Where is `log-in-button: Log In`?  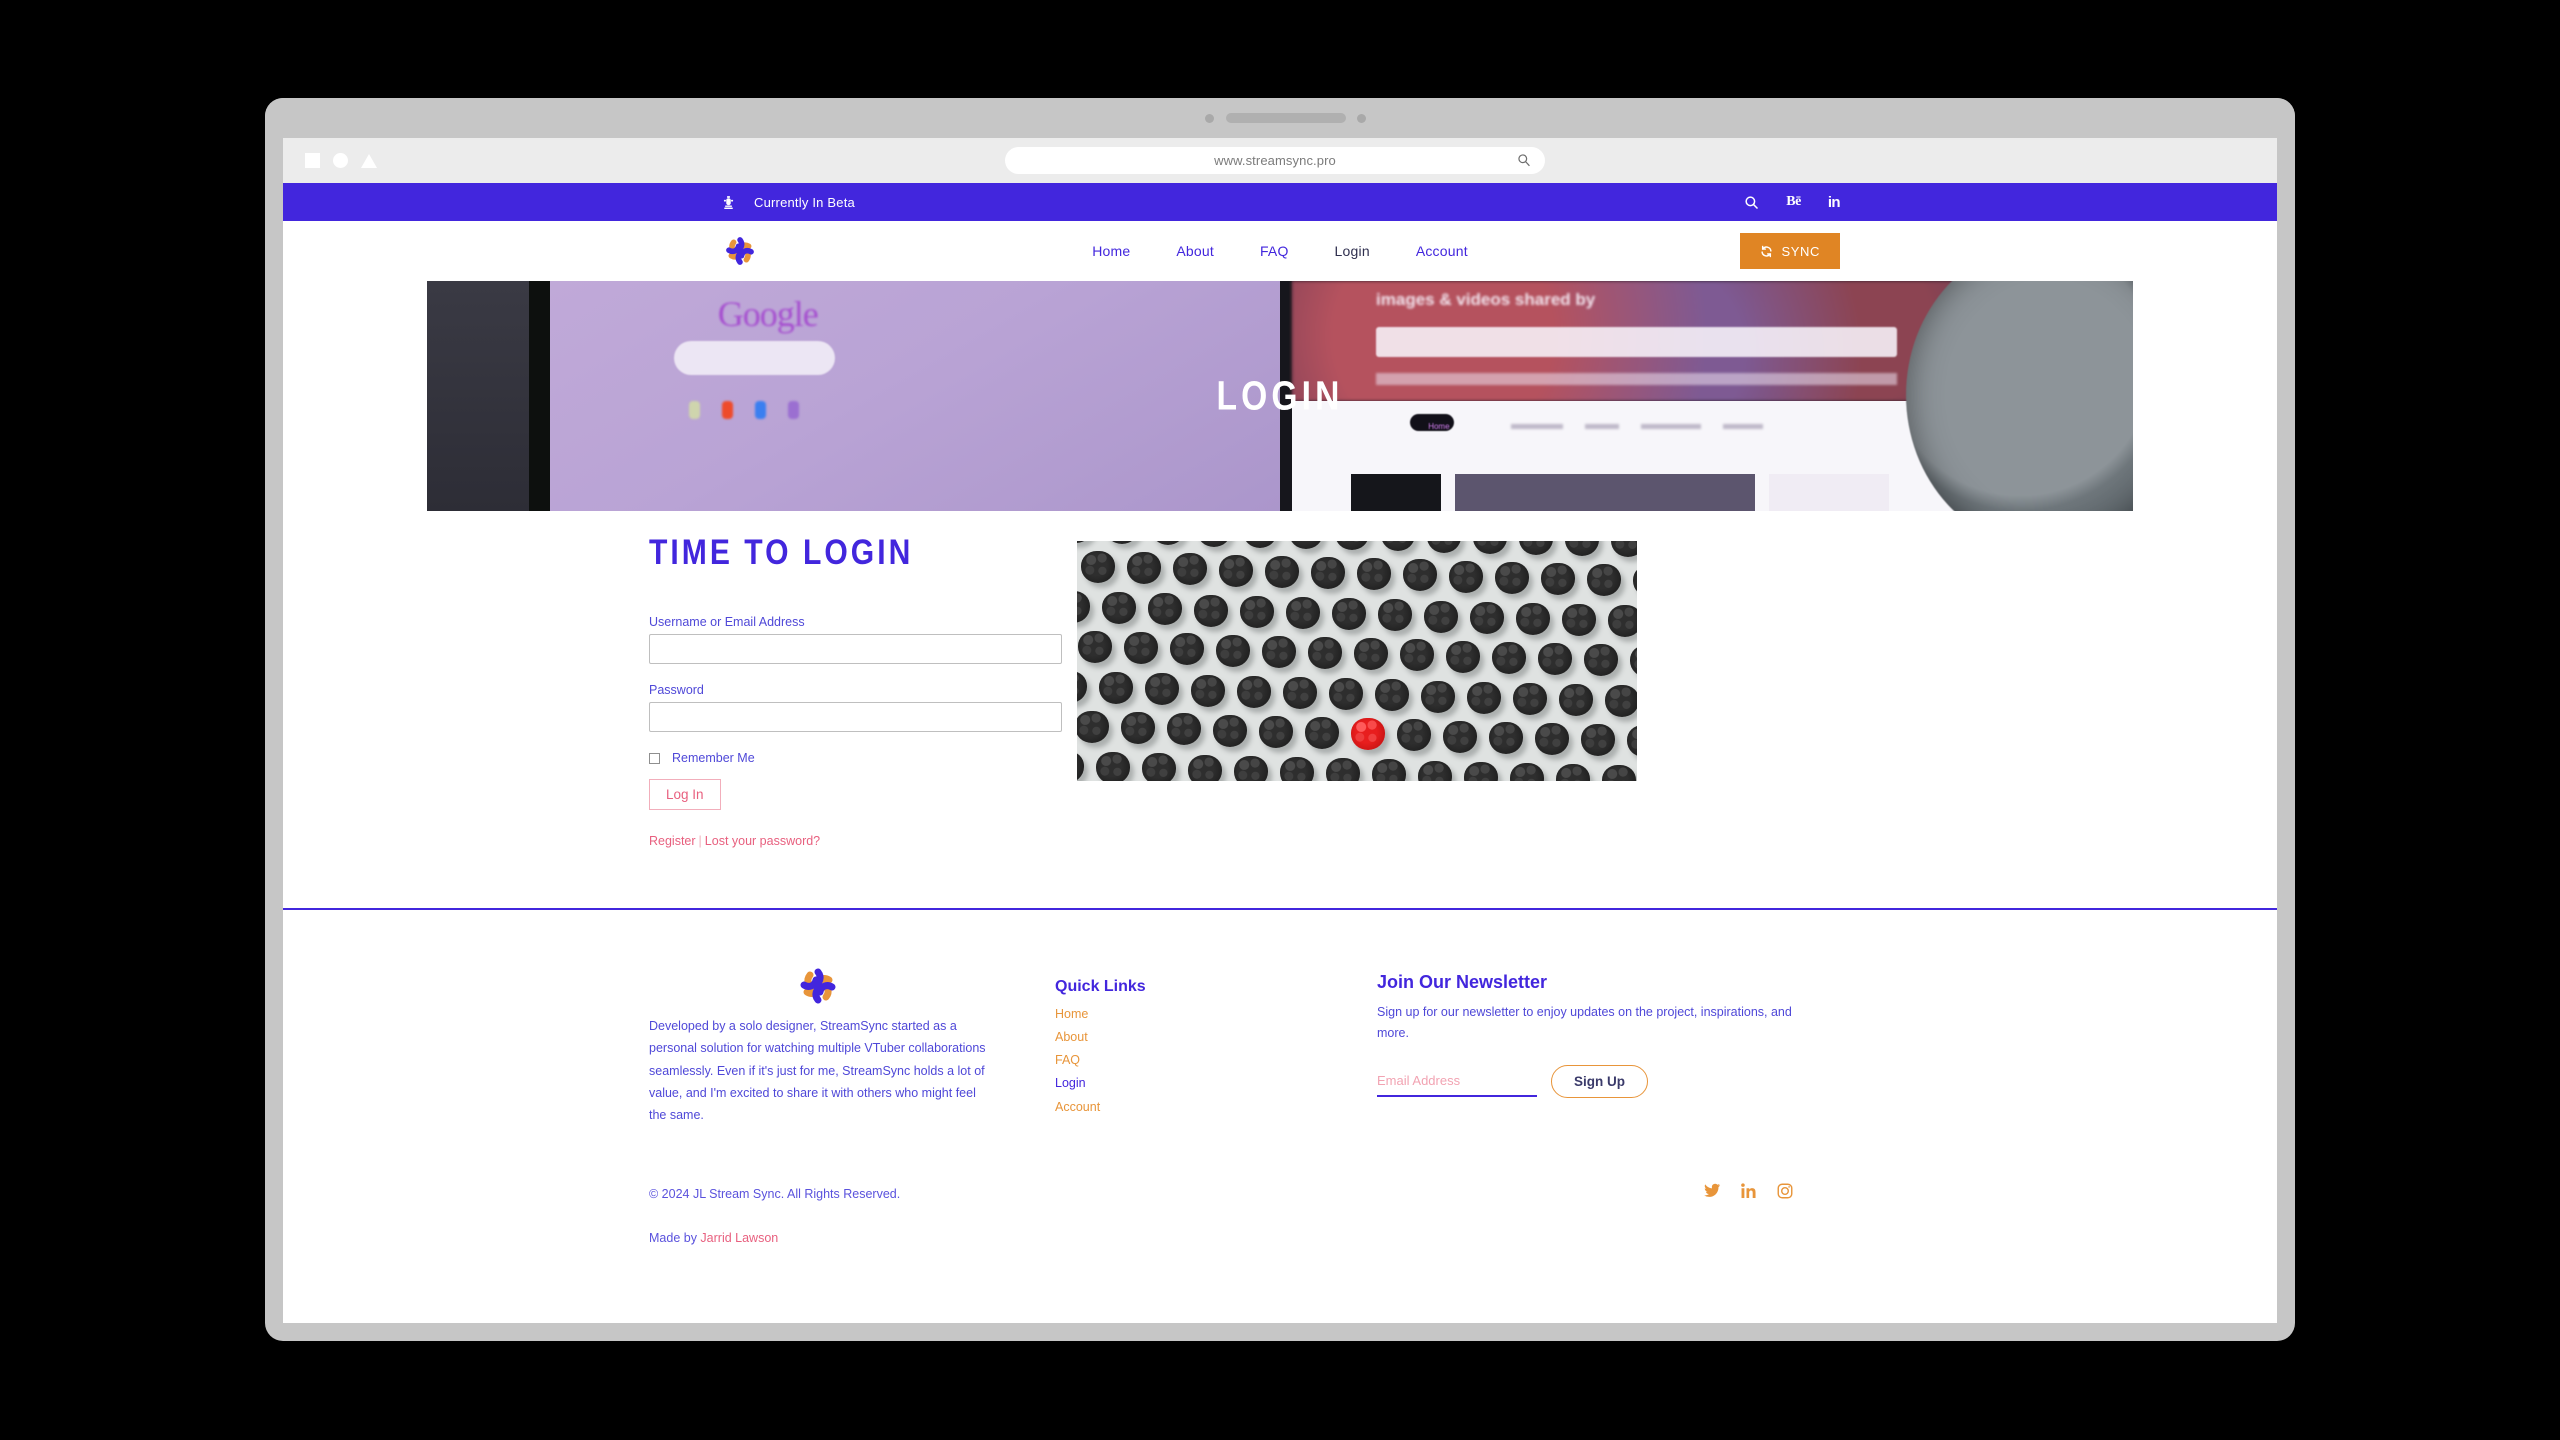 log-in-button: Log In is located at coordinates (685, 794).